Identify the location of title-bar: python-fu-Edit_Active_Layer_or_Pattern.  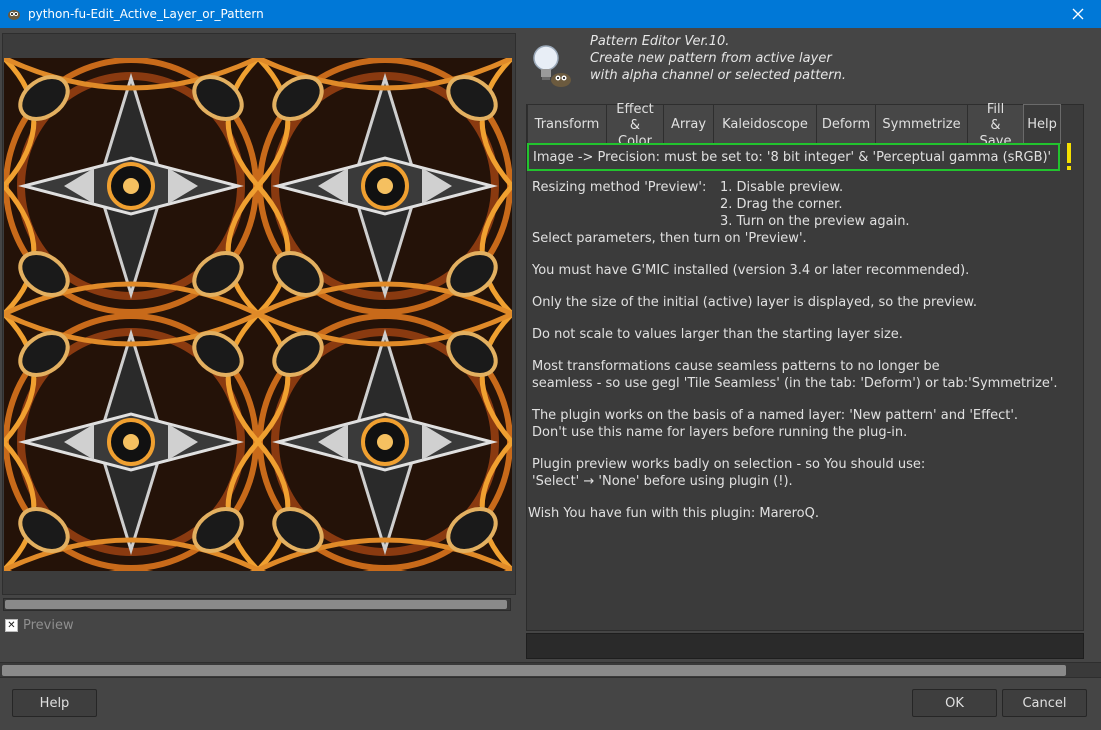
(550, 14).